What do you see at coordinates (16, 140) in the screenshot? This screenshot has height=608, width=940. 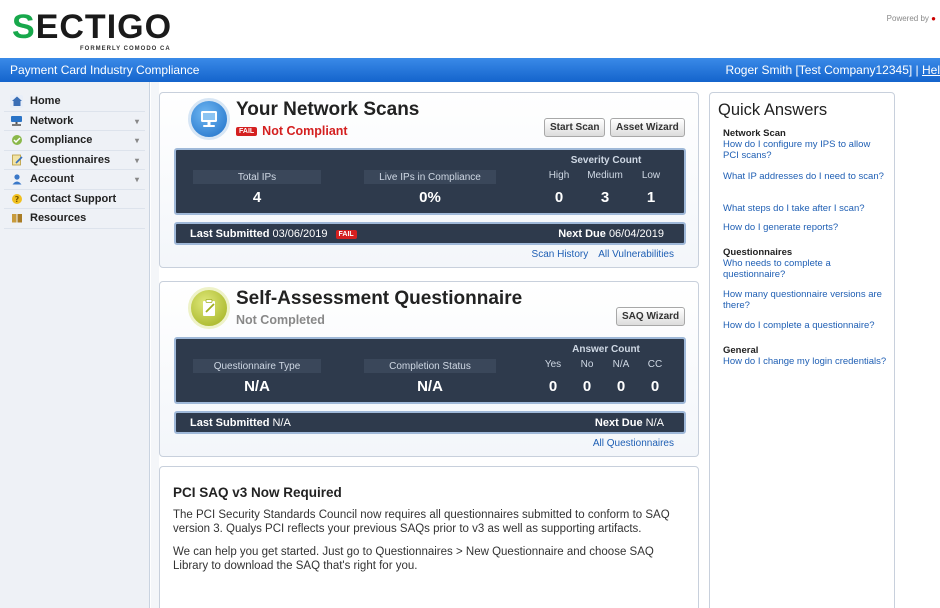 I see `compliance-icon` at bounding box center [16, 140].